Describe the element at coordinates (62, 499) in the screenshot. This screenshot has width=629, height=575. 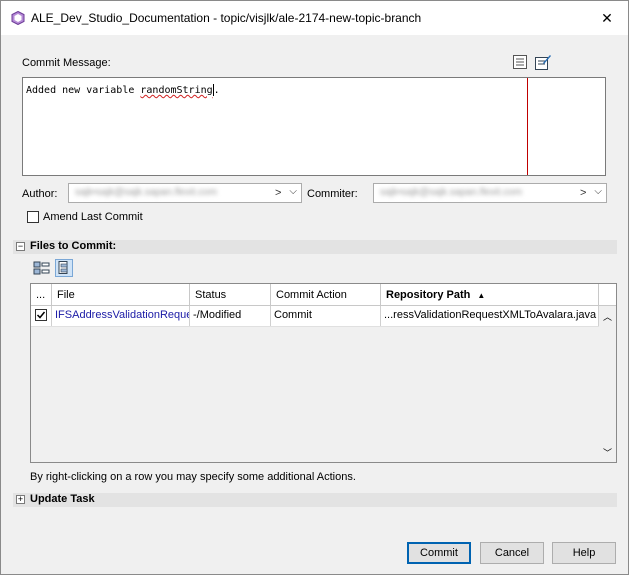
I see `update-section-title: Update Task` at that location.